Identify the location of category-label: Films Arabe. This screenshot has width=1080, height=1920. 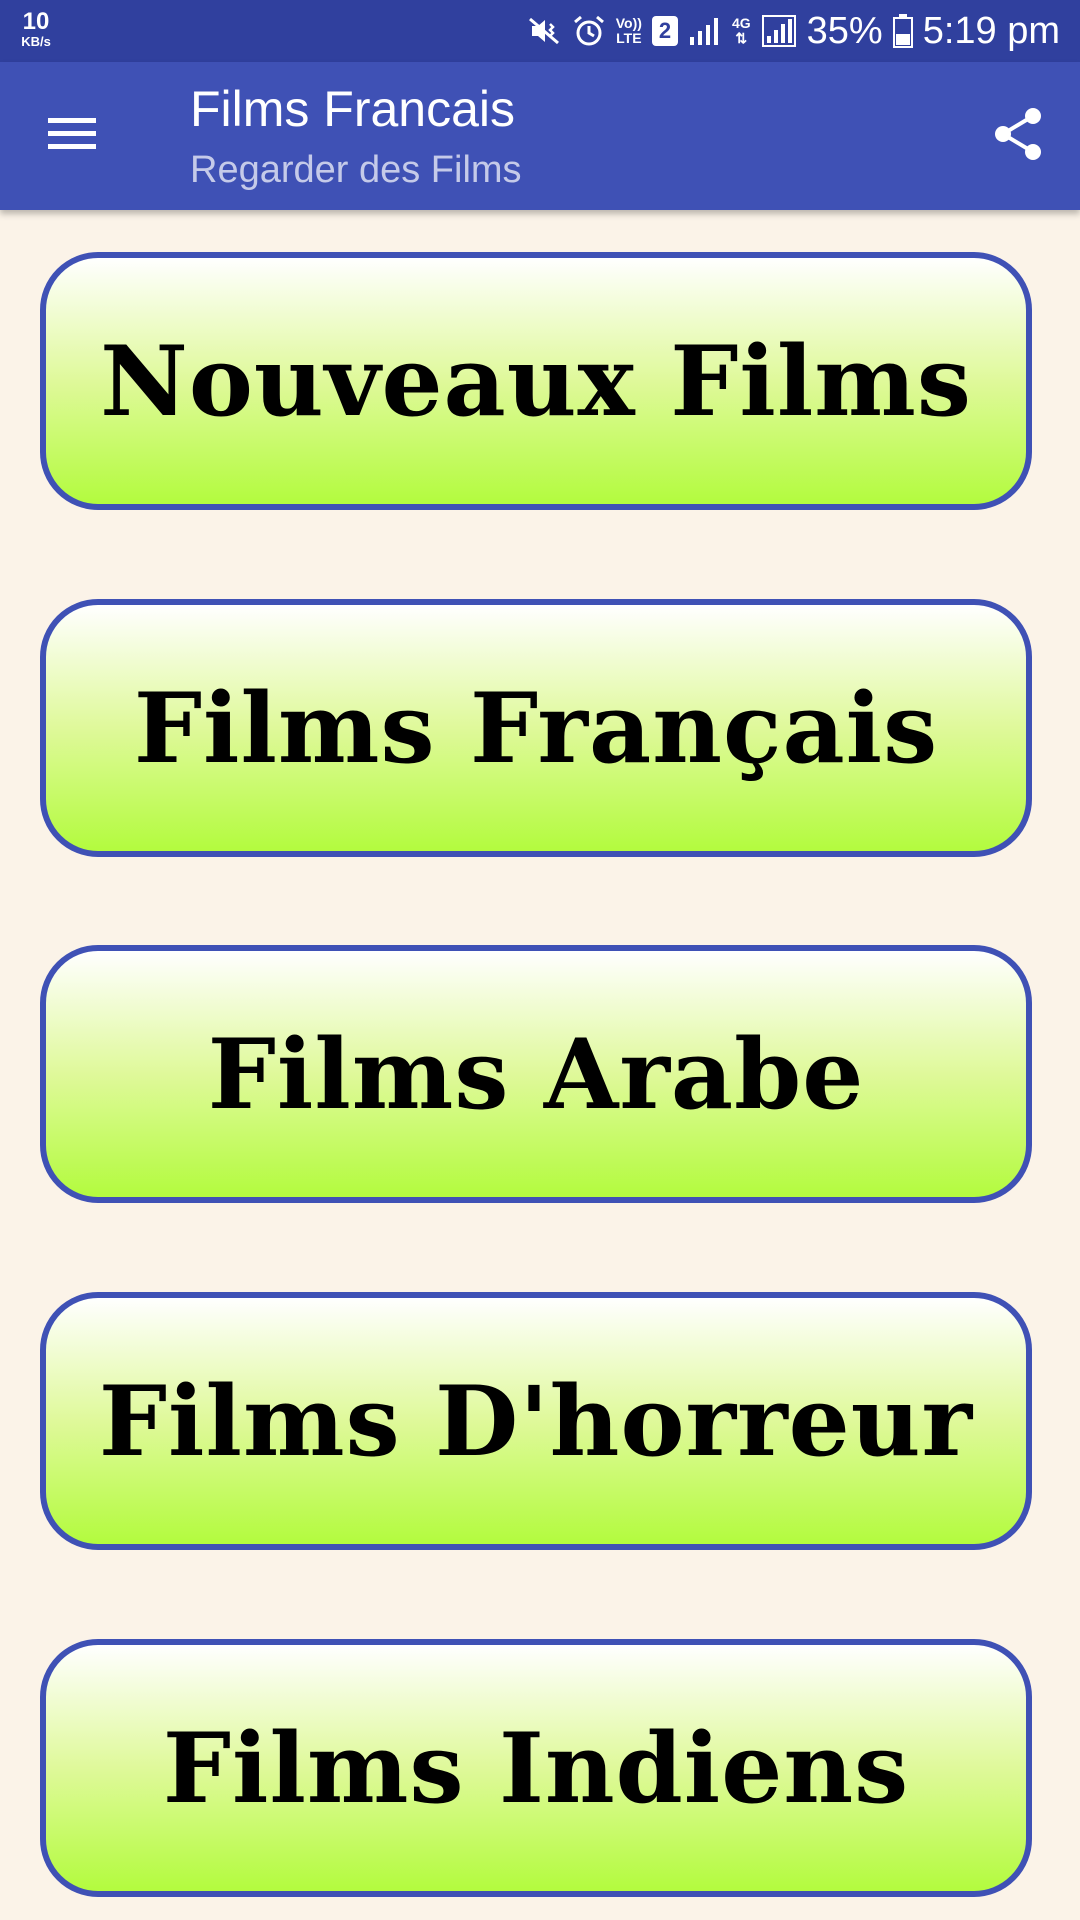
(536, 1074).